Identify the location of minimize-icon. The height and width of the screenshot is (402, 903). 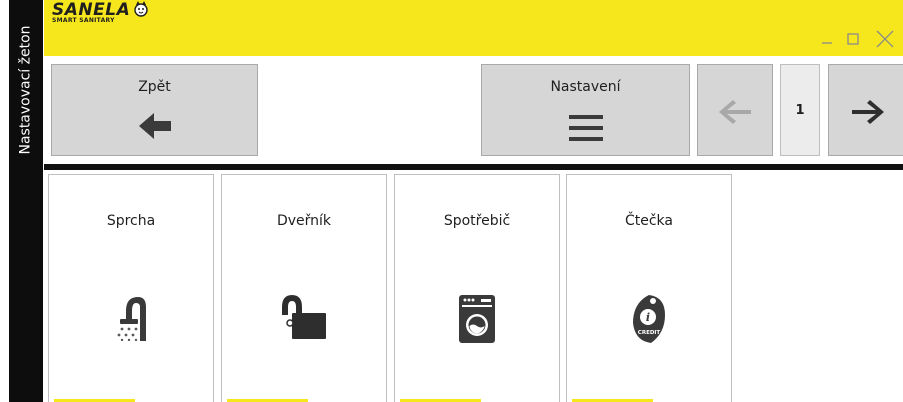
(827, 43).